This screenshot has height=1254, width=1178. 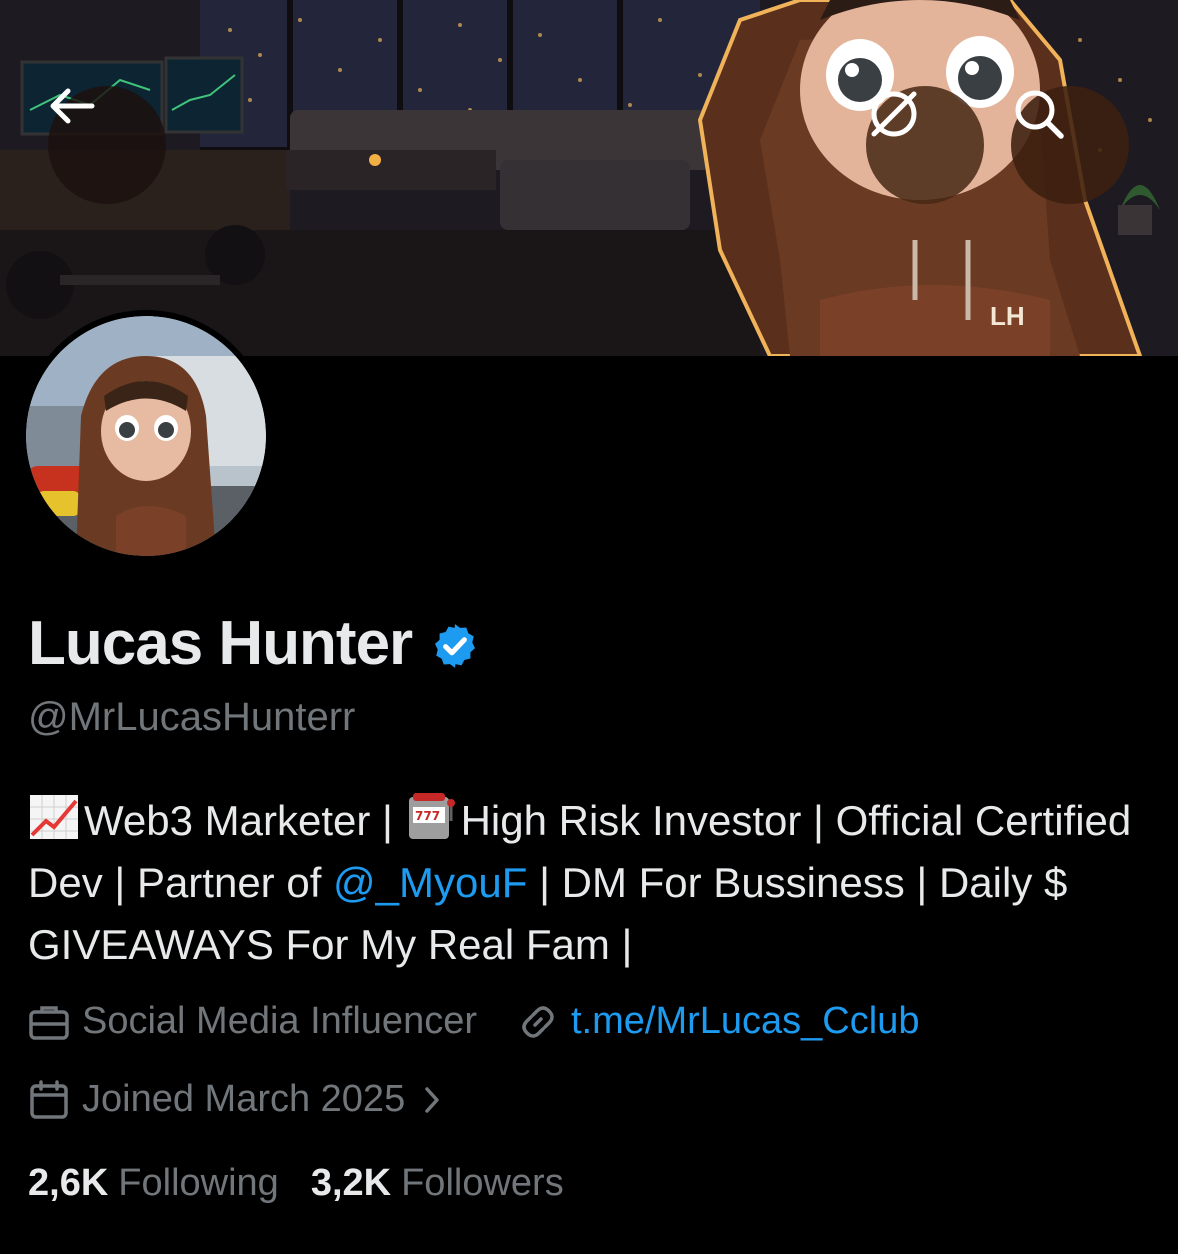 I want to click on profile-name-row: Lucas Hunter, so click(x=254, y=643).